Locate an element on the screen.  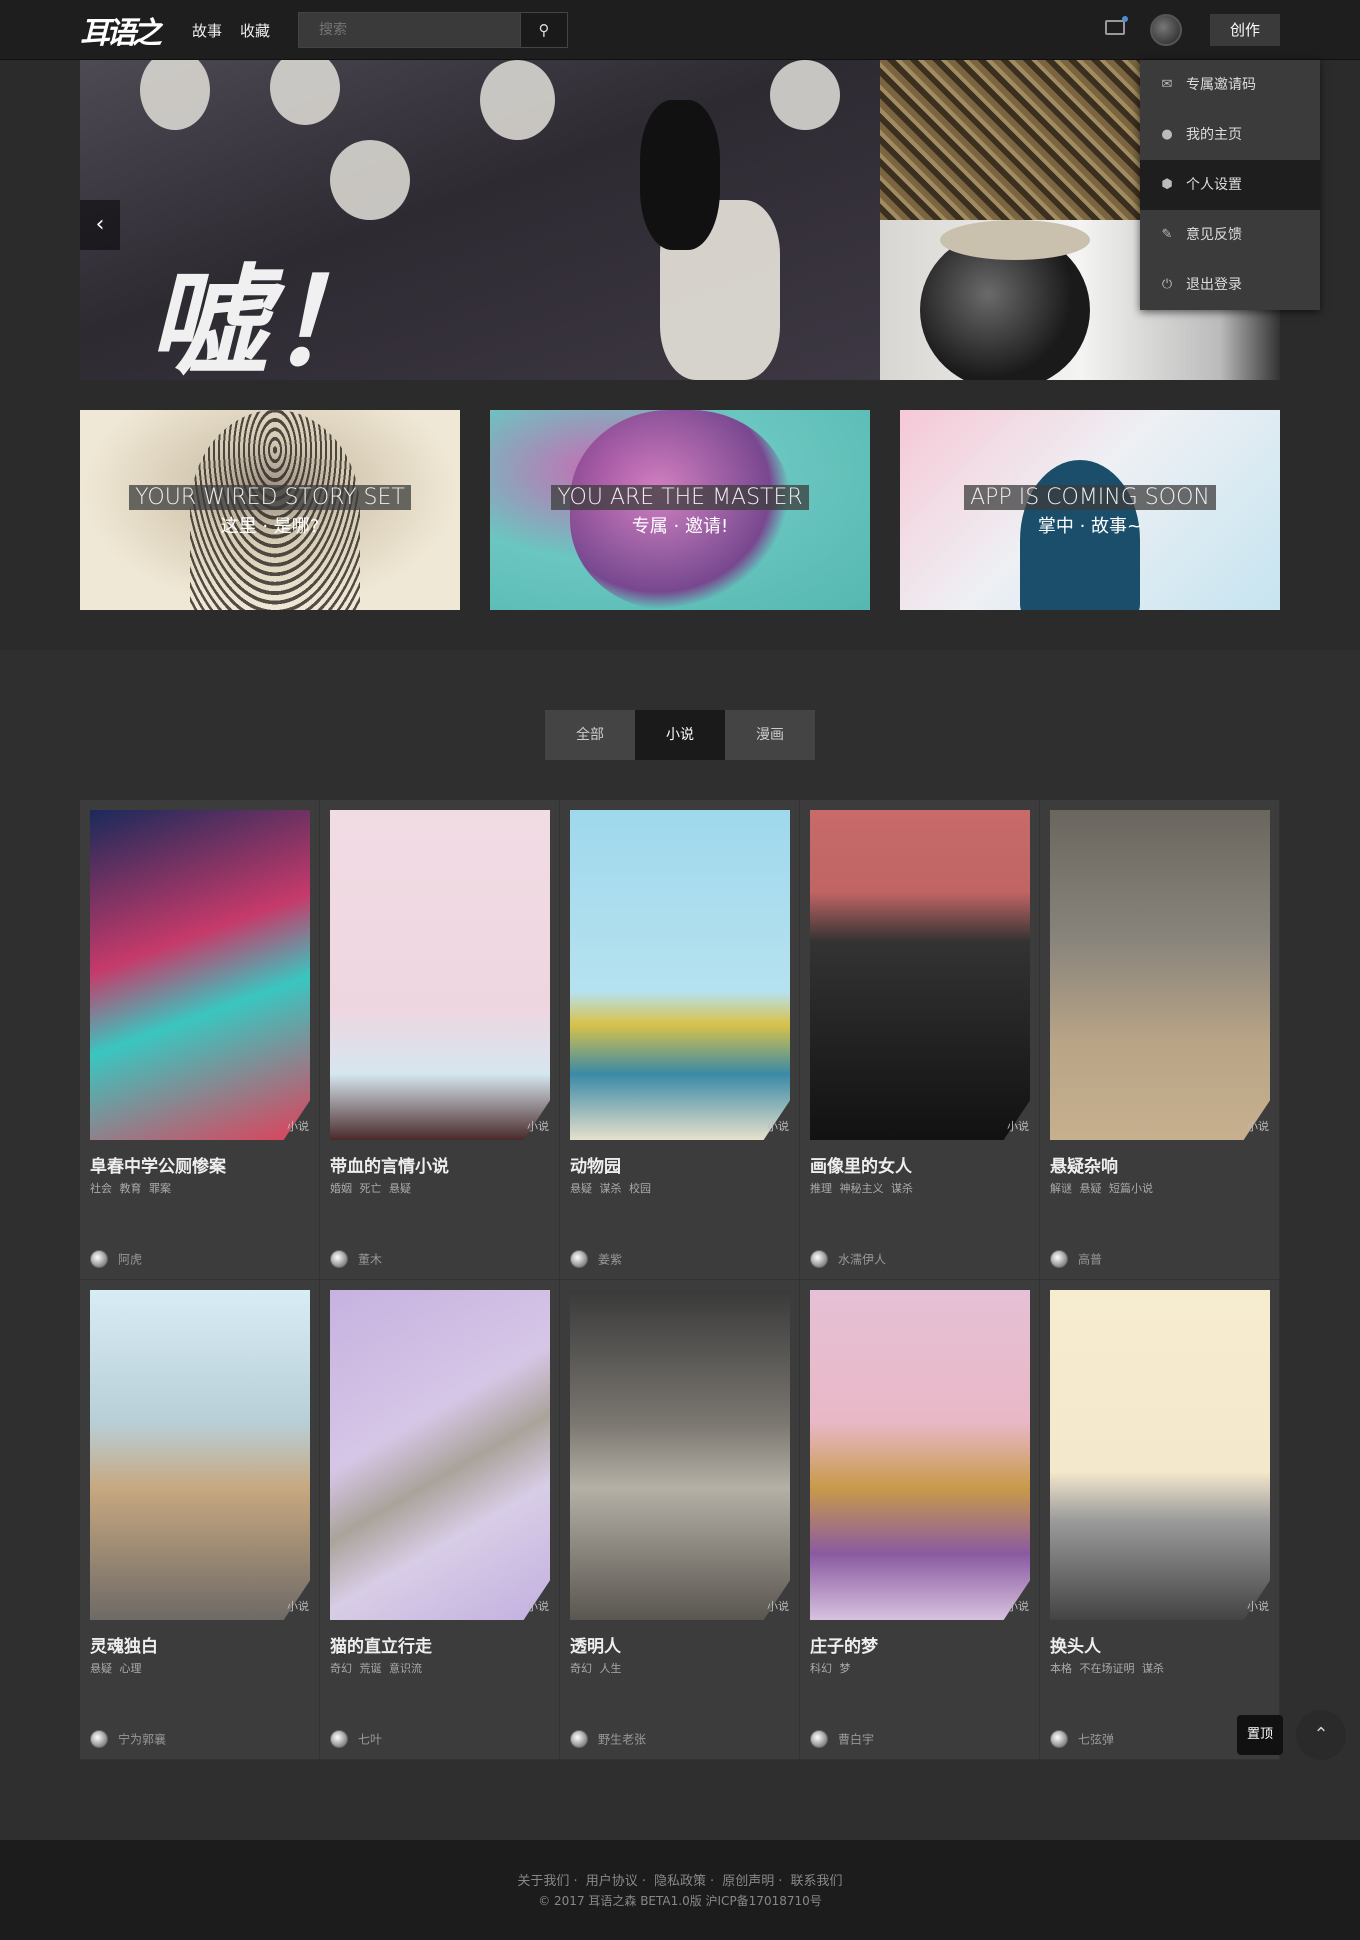
nav-favorites: 收藏 is located at coordinates (255, 30).